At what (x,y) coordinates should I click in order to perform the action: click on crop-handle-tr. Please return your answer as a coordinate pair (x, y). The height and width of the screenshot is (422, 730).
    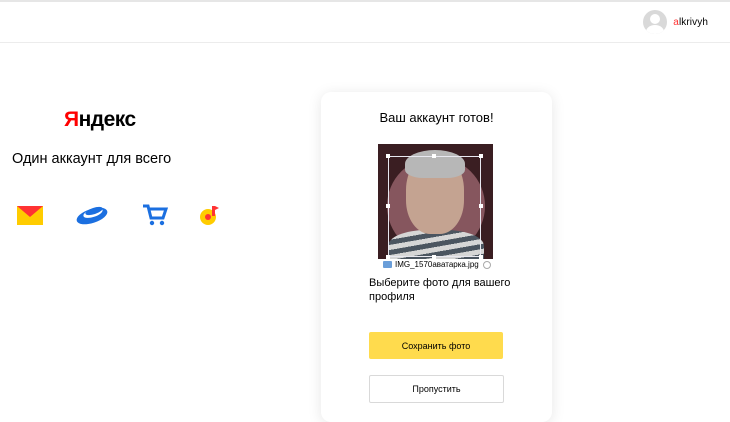
    Looking at the image, I should click on (481, 156).